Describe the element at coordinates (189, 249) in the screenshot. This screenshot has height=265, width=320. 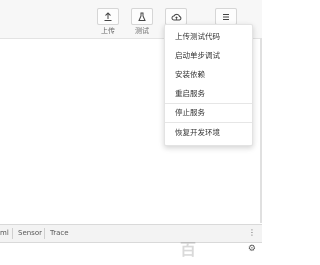
I see `watermark: 百` at that location.